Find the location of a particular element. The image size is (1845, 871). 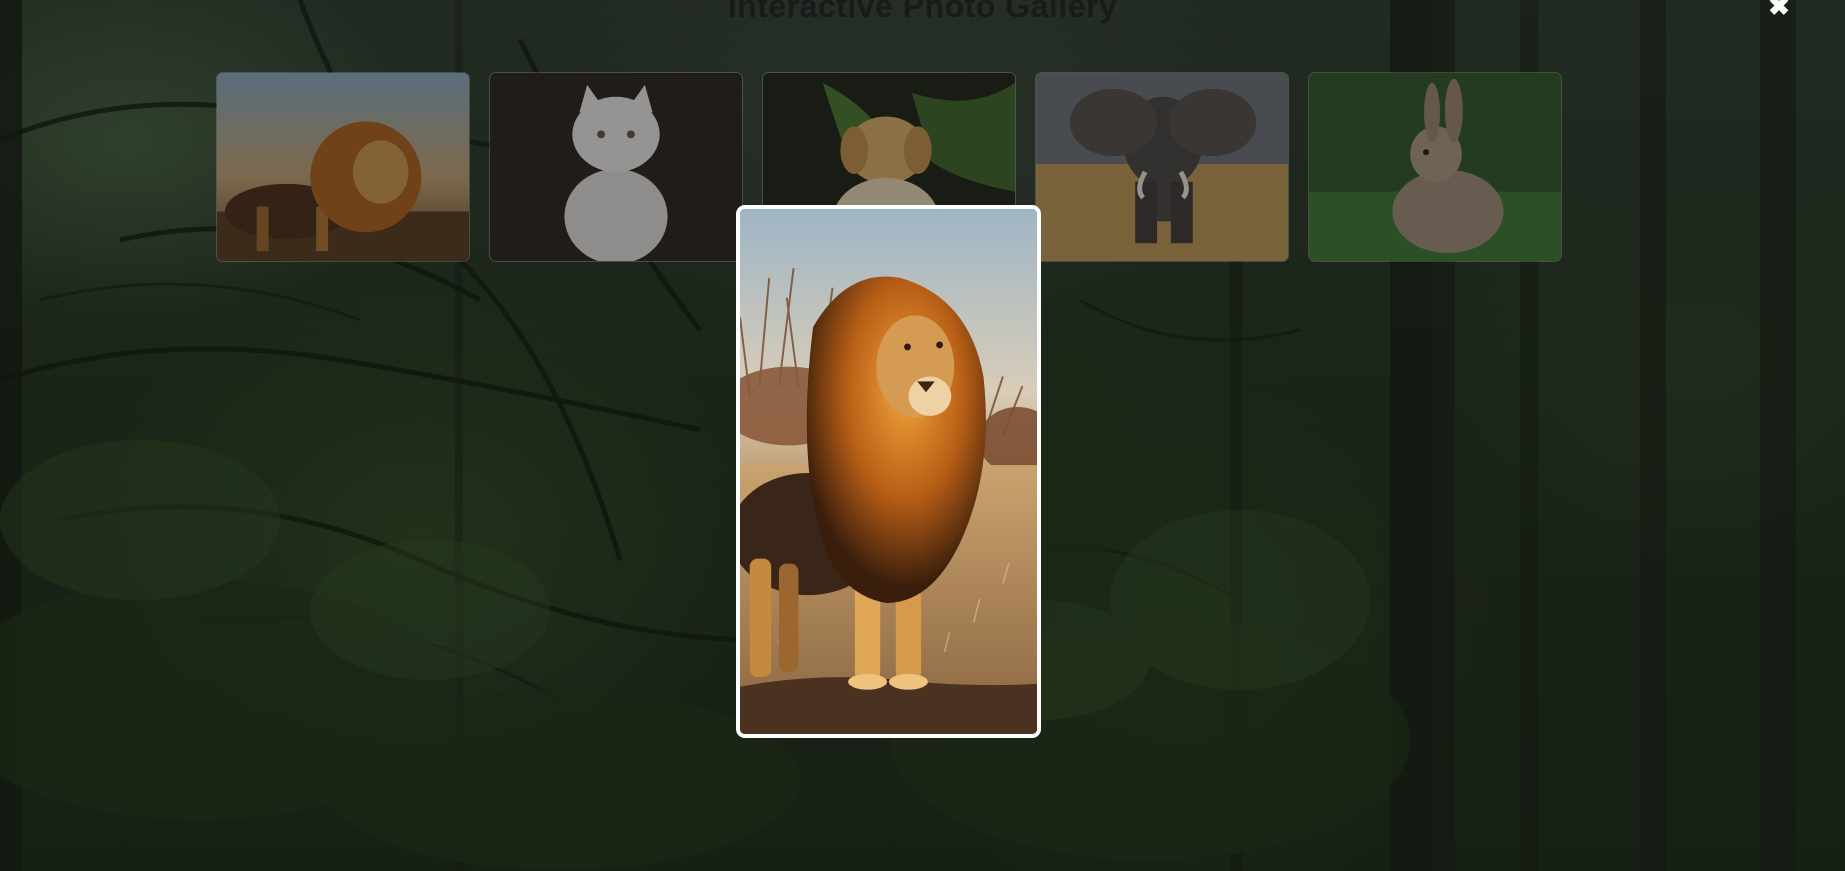

page-title: Interactive Photo Gallery is located at coordinates (922, 12).